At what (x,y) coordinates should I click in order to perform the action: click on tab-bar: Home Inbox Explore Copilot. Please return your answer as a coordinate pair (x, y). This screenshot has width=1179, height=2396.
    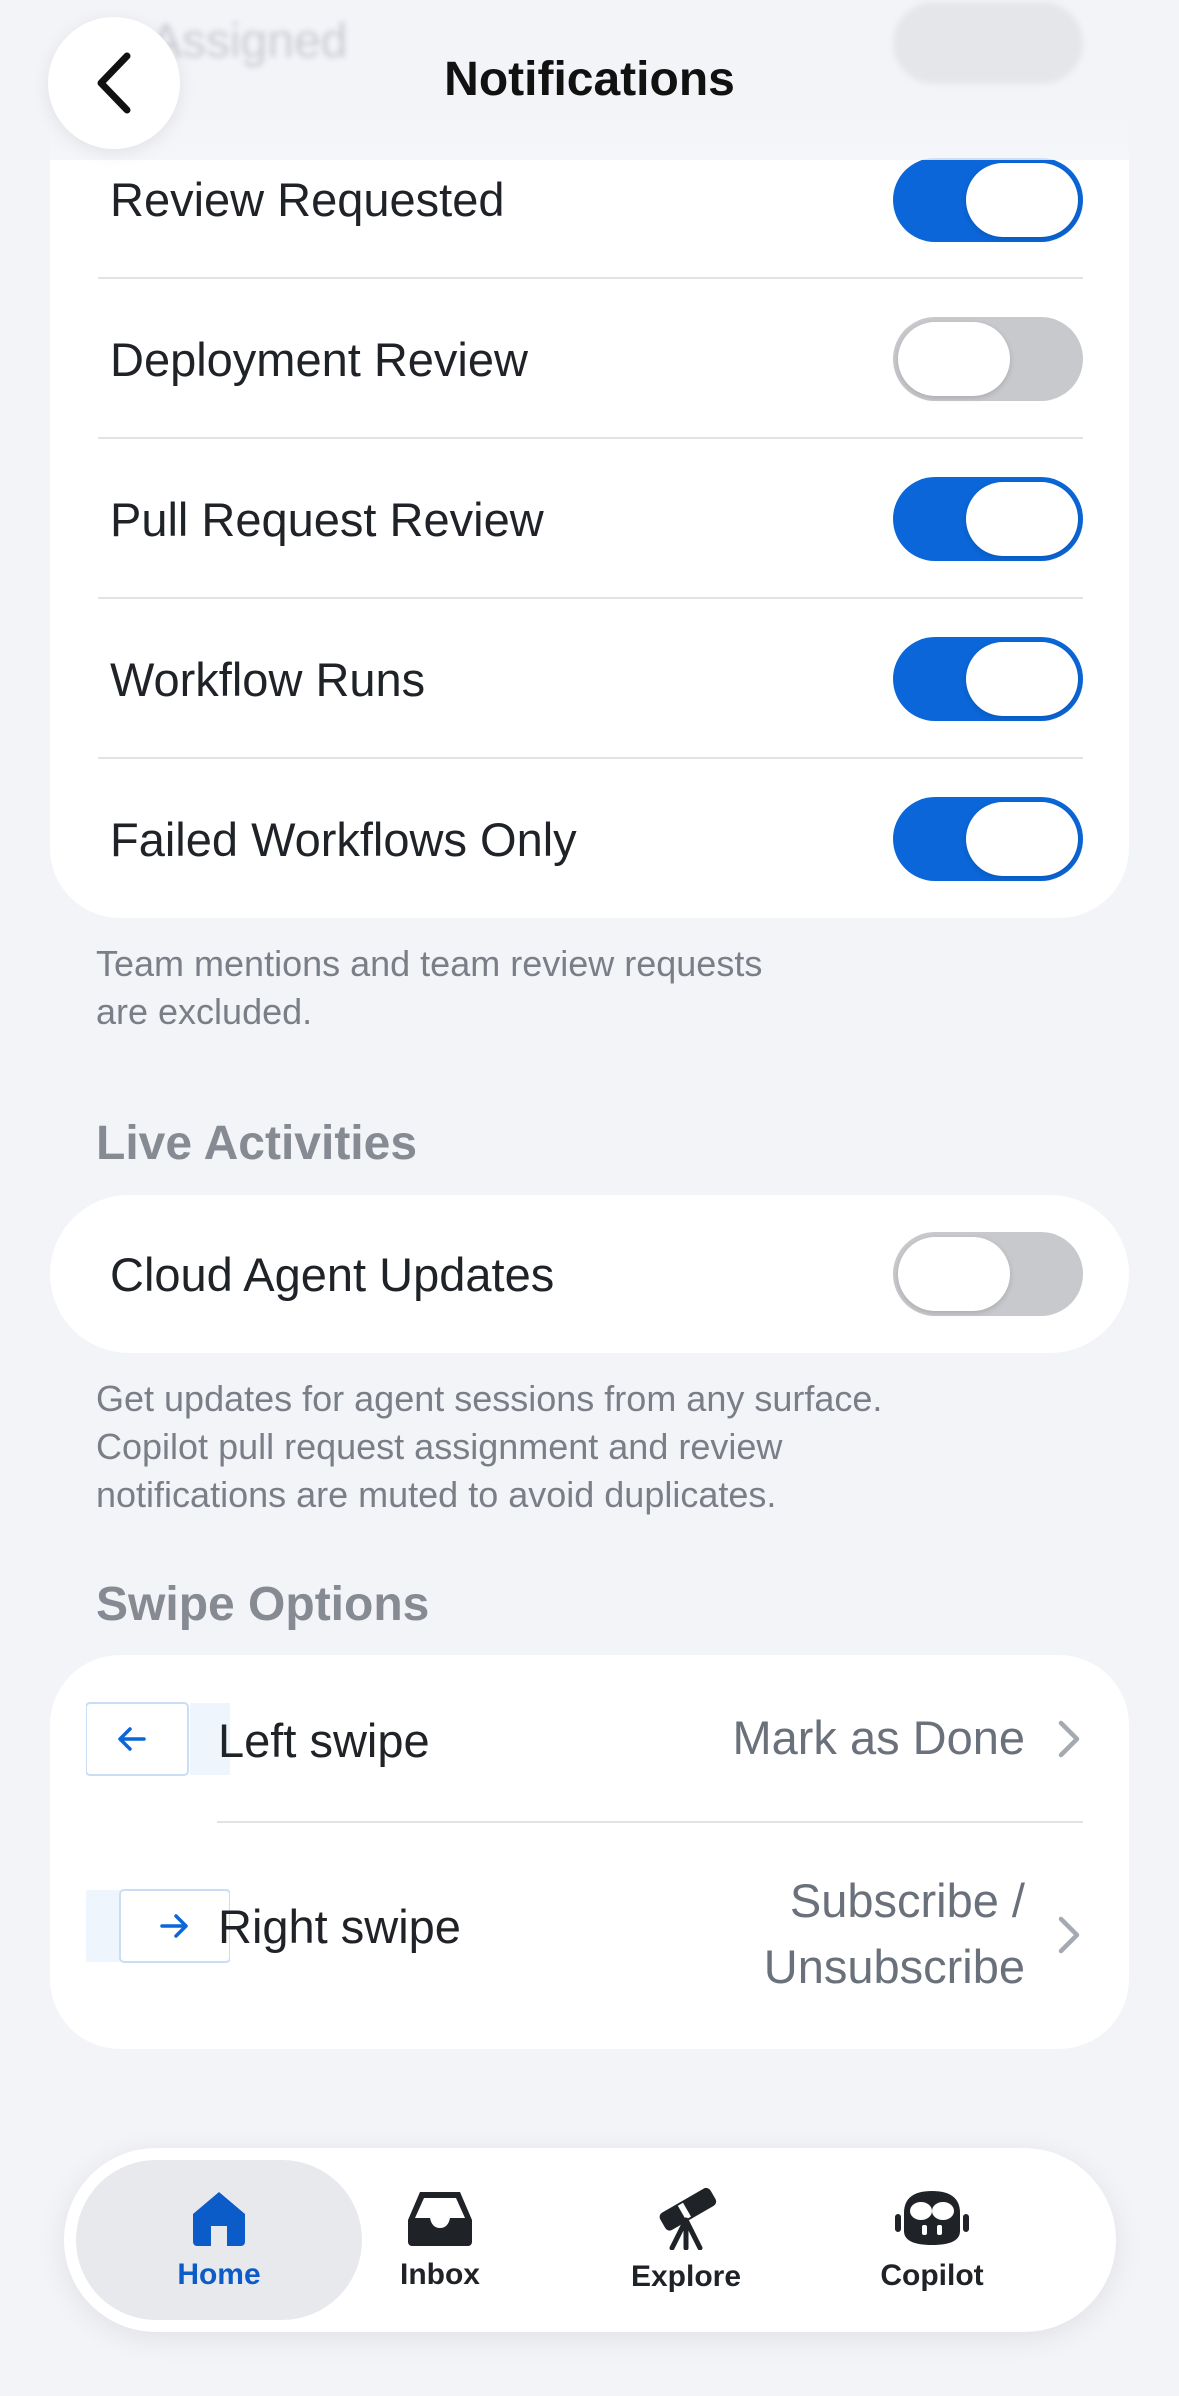
    Looking at the image, I should click on (590, 2240).